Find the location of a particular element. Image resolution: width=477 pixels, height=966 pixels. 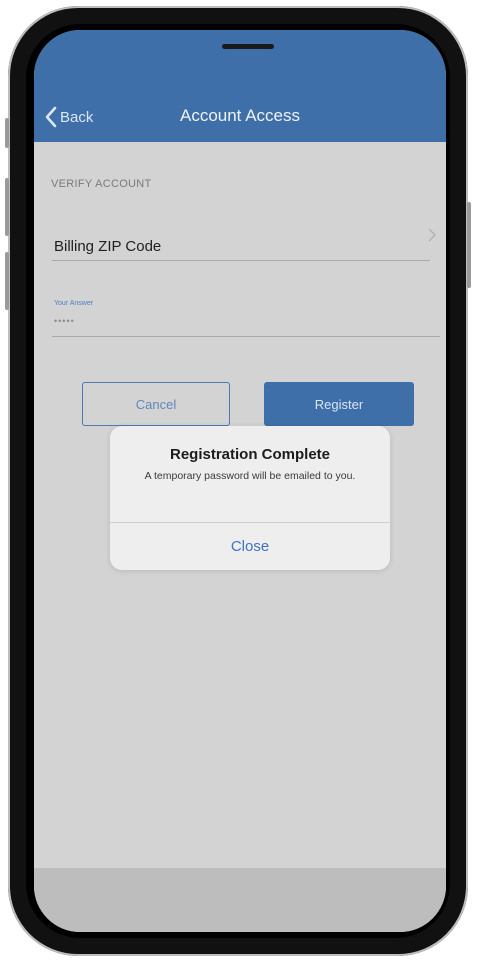

answer-input: ••••• is located at coordinates (64, 321).